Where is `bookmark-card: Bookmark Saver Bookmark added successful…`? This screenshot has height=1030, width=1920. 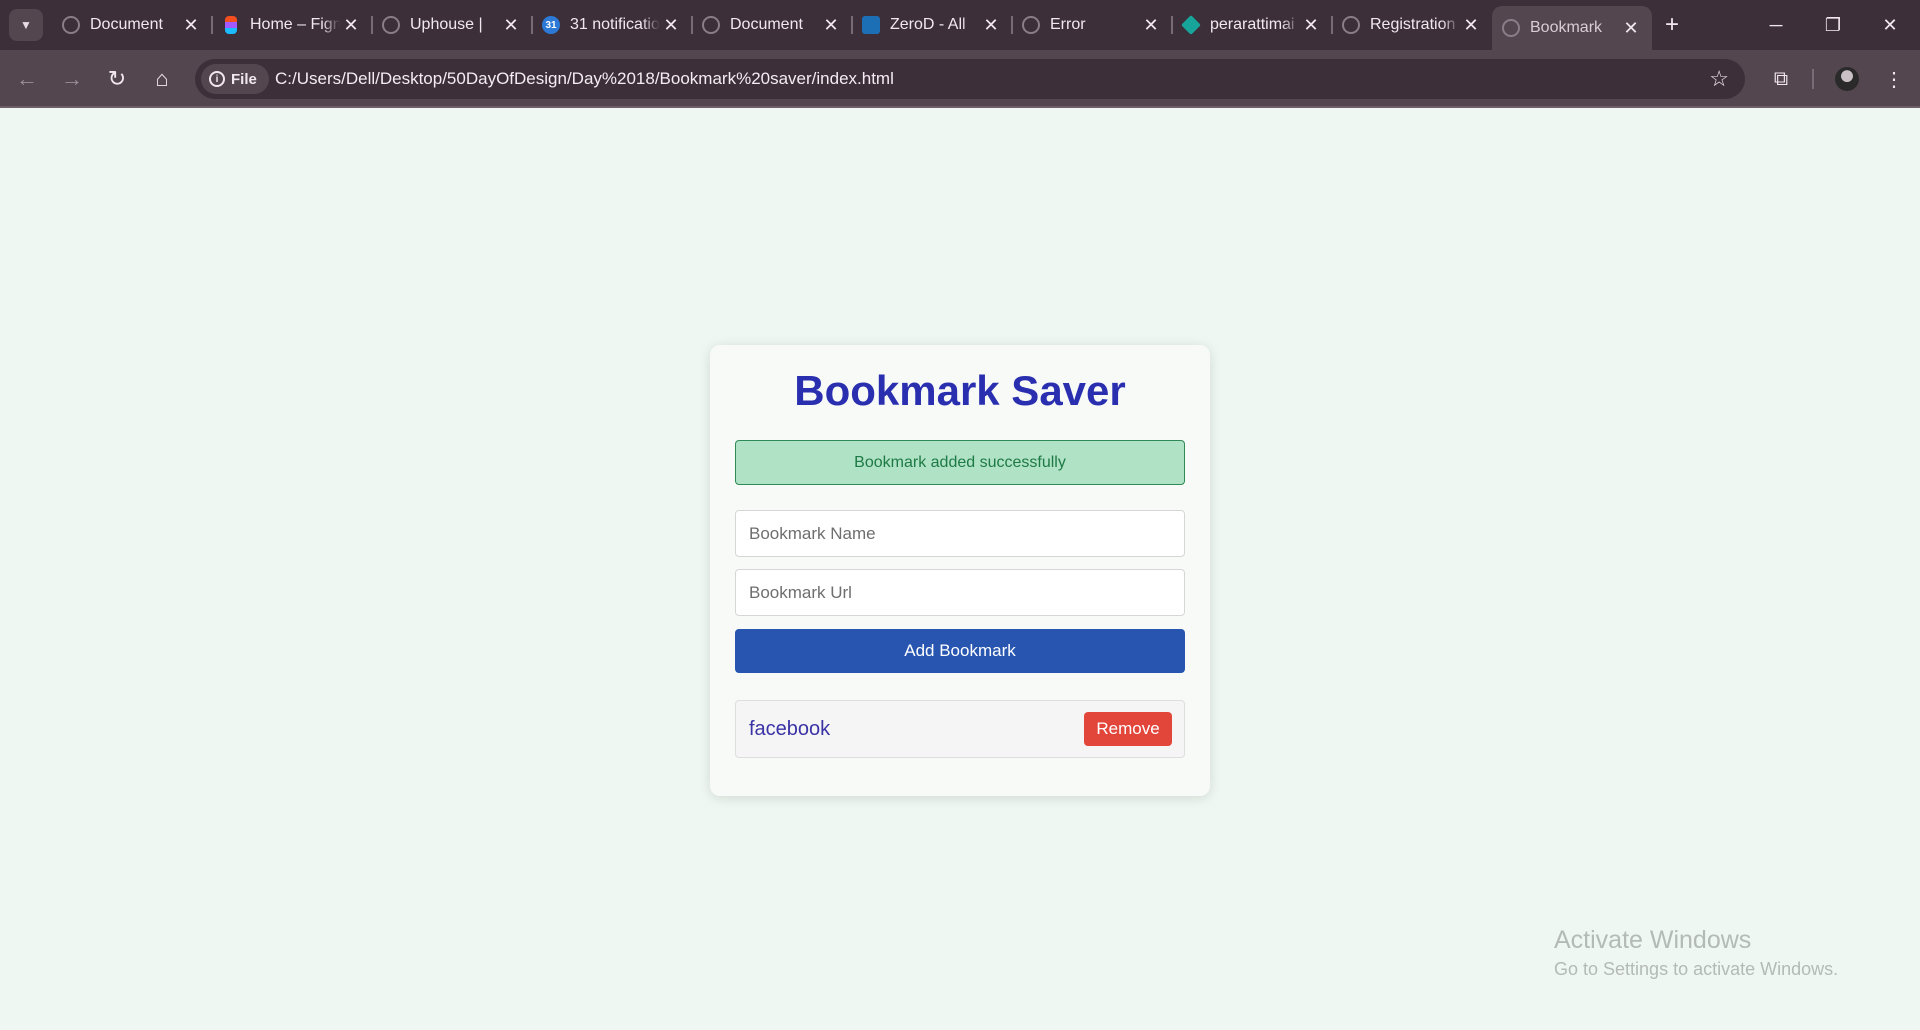 bookmark-card: Bookmark Saver Bookmark added successful… is located at coordinates (960, 570).